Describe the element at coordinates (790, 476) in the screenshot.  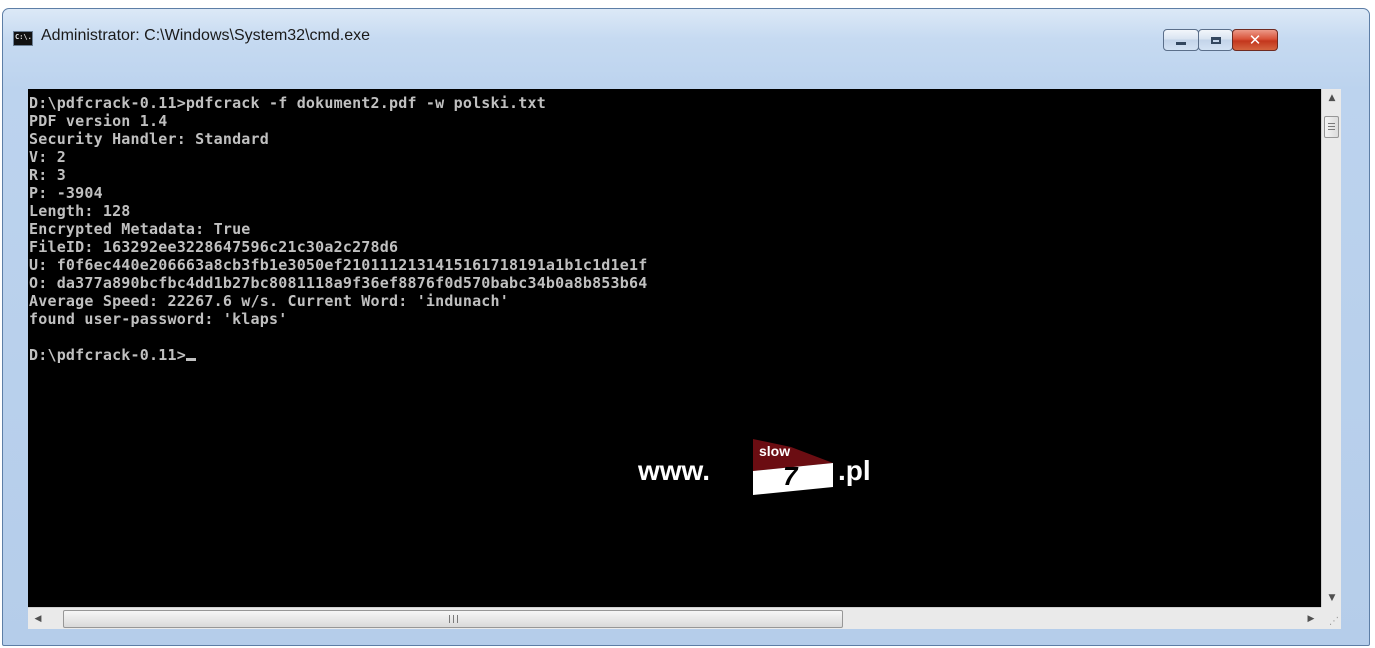
I see `watermark-badge-number: 7` at that location.